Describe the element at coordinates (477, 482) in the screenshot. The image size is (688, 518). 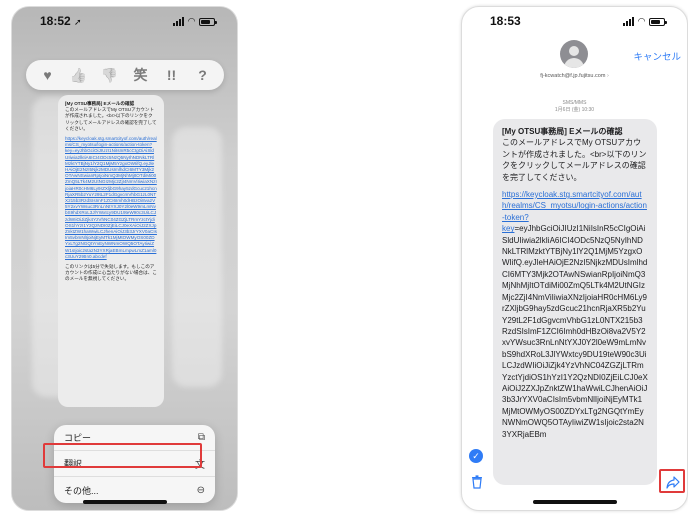
I see `trash-icon` at that location.